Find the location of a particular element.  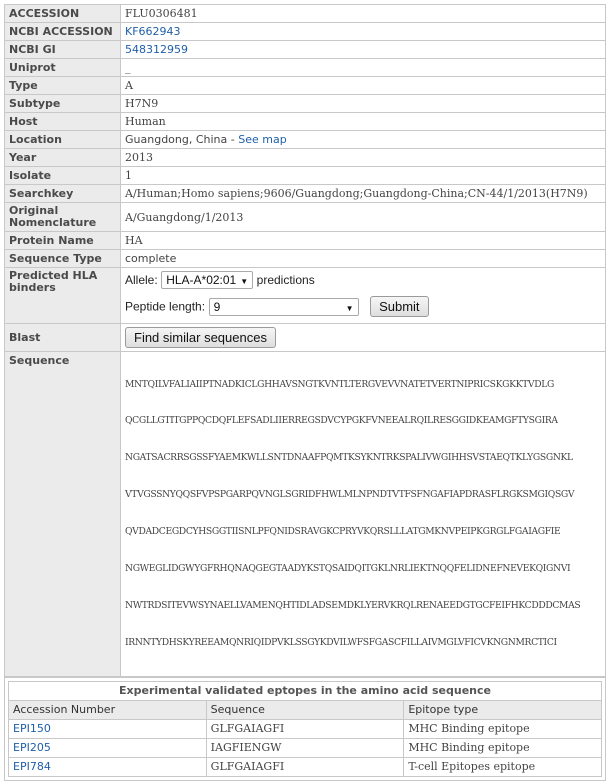

peptide-length-value: 9 is located at coordinates (217, 306).